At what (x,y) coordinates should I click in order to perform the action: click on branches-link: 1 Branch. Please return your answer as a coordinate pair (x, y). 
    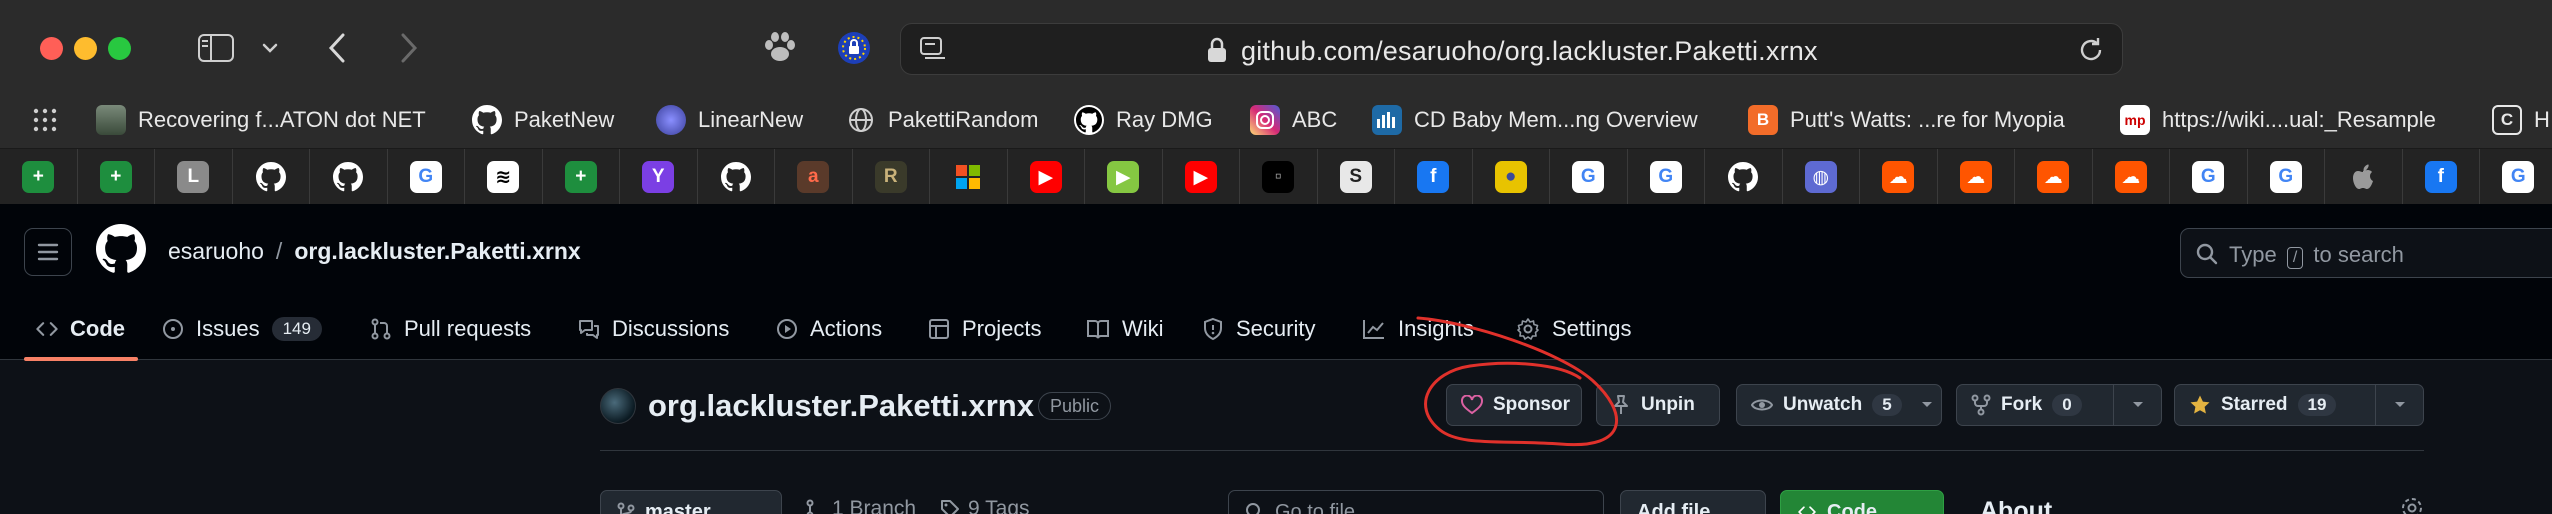
    Looking at the image, I should click on (861, 505).